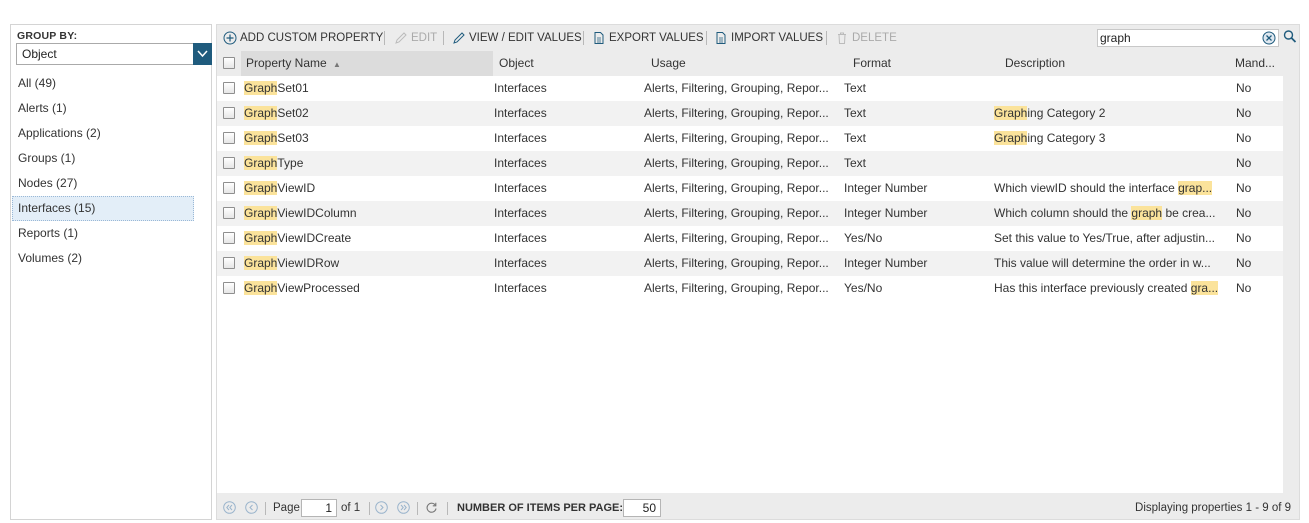 The image size is (1309, 523). Describe the element at coordinates (1063, 213) in the screenshot. I see `description-text: Which column should the` at that location.